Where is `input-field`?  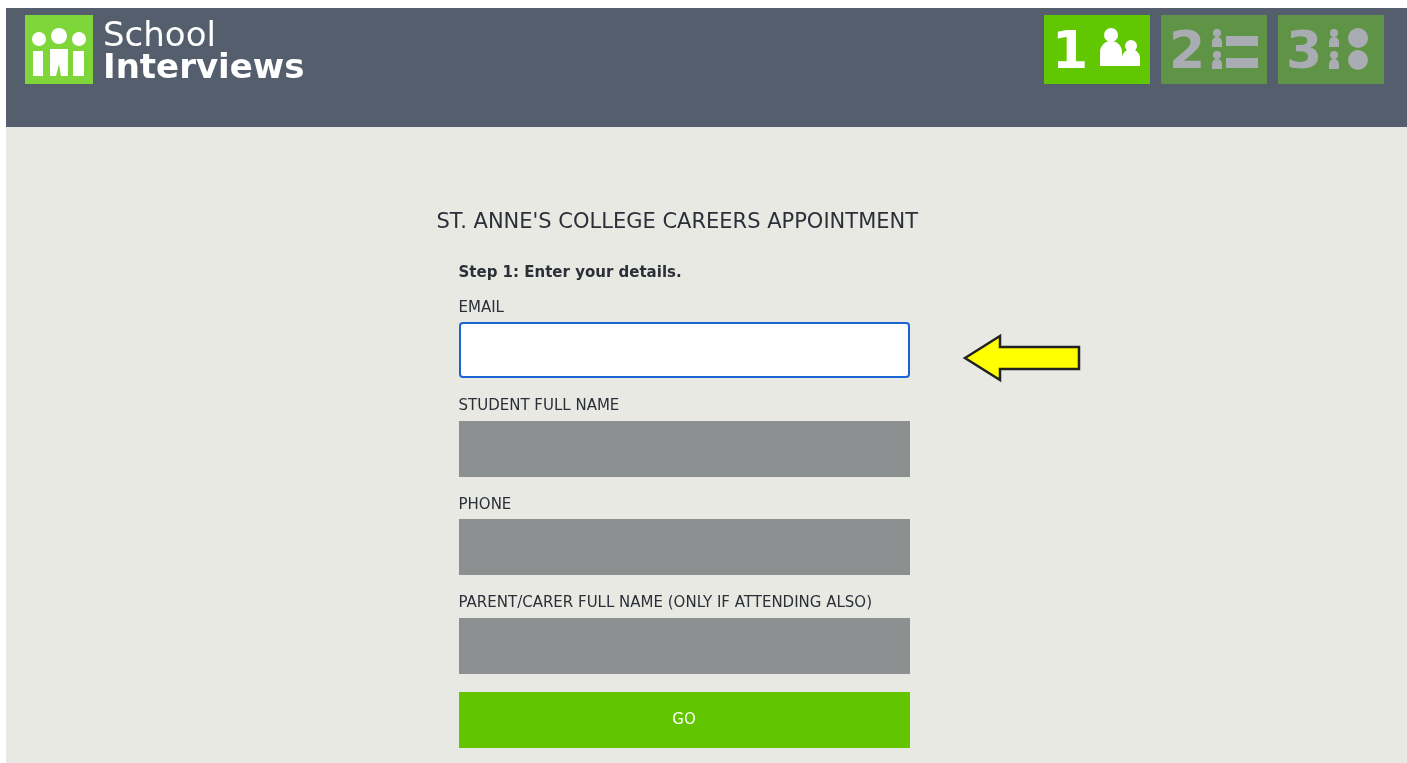
input-field is located at coordinates (684, 350).